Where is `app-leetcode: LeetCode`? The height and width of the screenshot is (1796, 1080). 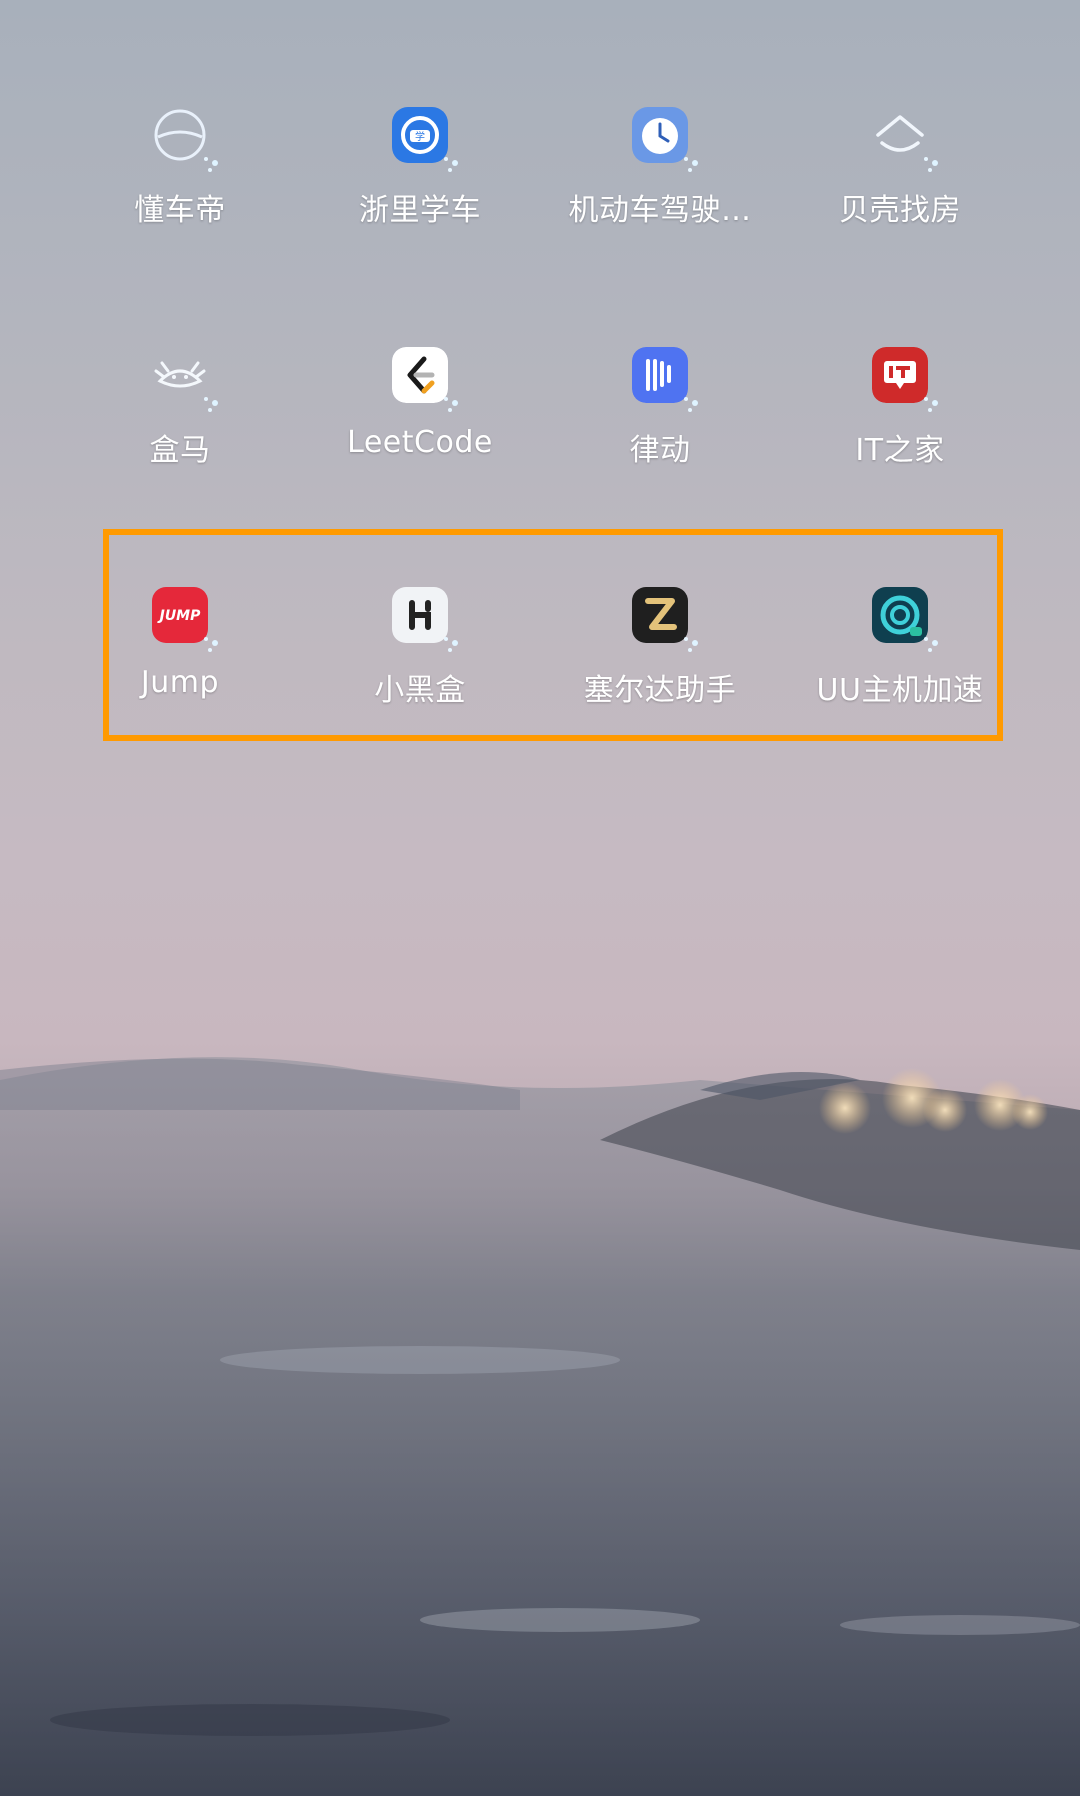
app-leetcode: LeetCode is located at coordinates (420, 395).